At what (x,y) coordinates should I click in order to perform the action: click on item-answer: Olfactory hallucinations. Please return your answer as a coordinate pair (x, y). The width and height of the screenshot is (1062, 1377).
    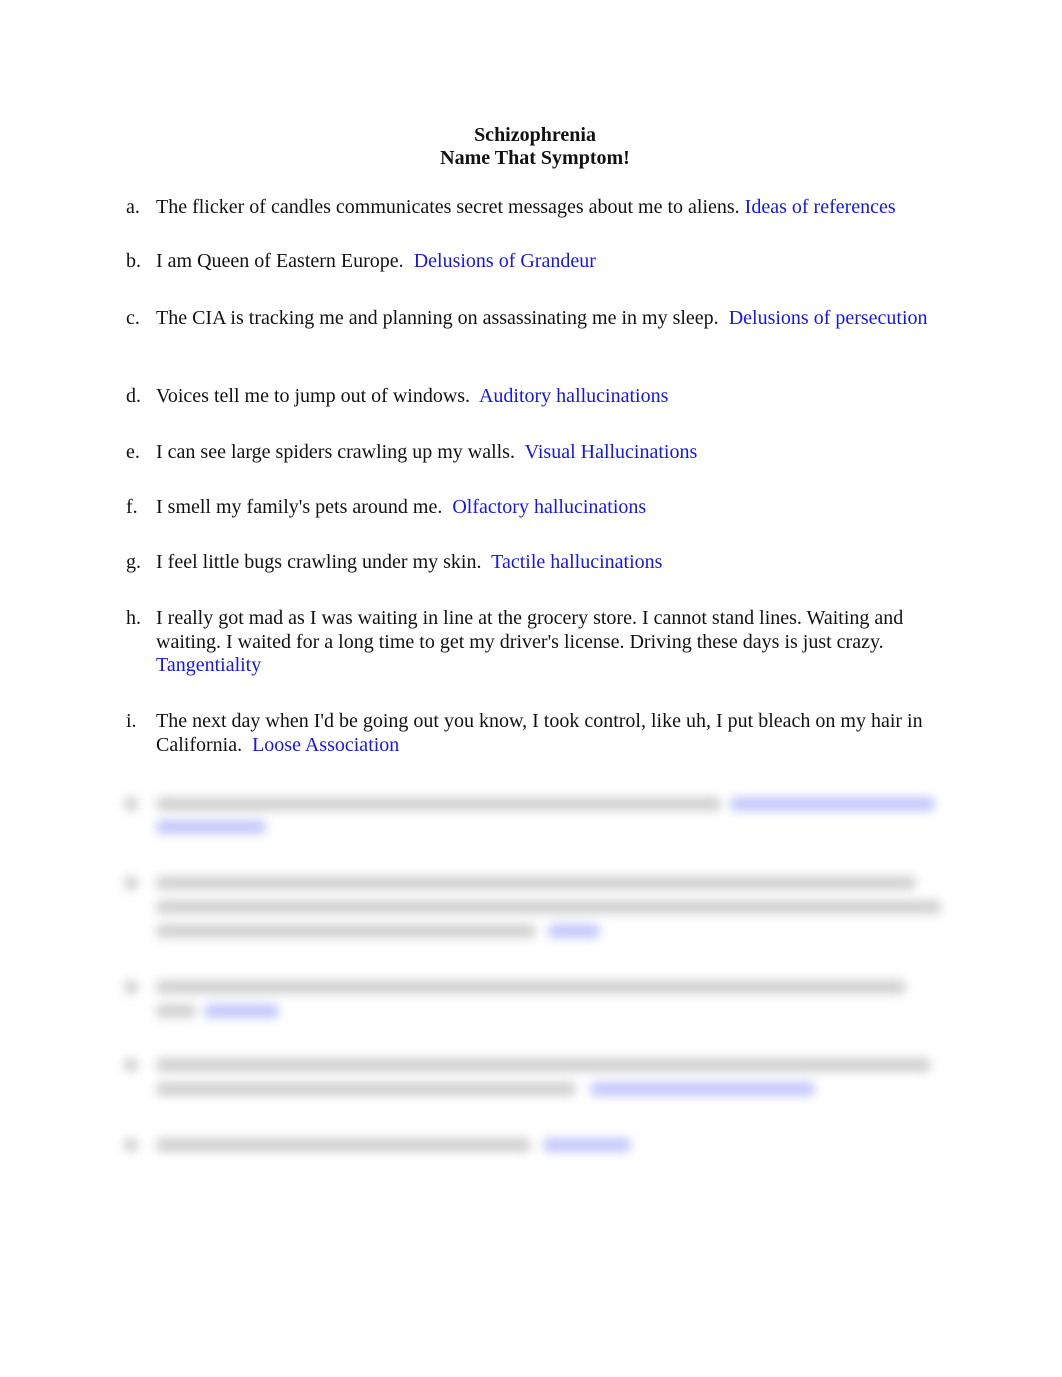
    Looking at the image, I should click on (549, 507).